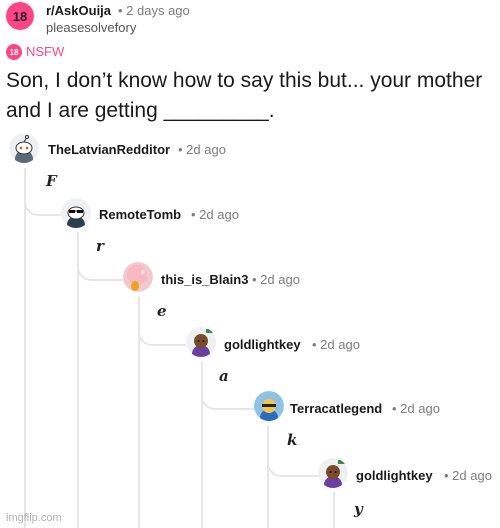  Describe the element at coordinates (140, 214) in the screenshot. I see `comment-author: RemoteTomb` at that location.